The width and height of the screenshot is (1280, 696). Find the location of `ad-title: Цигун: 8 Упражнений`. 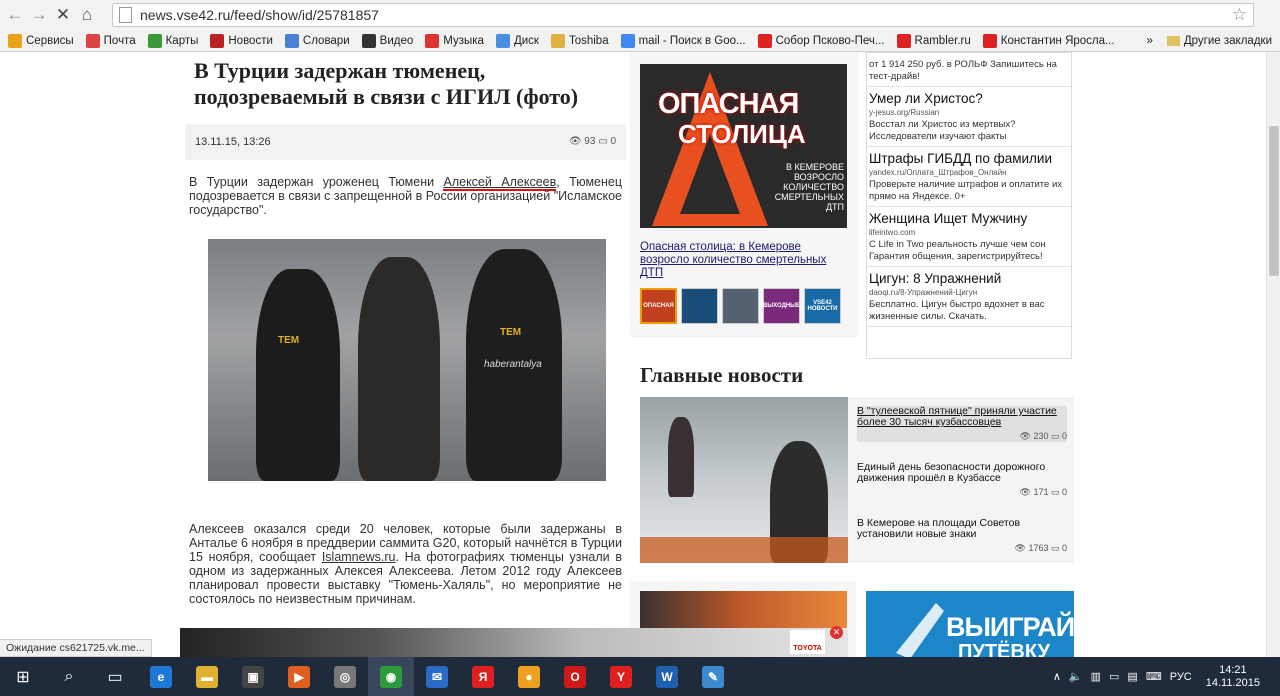

ad-title: Цигун: 8 Упражнений is located at coordinates (969, 278).